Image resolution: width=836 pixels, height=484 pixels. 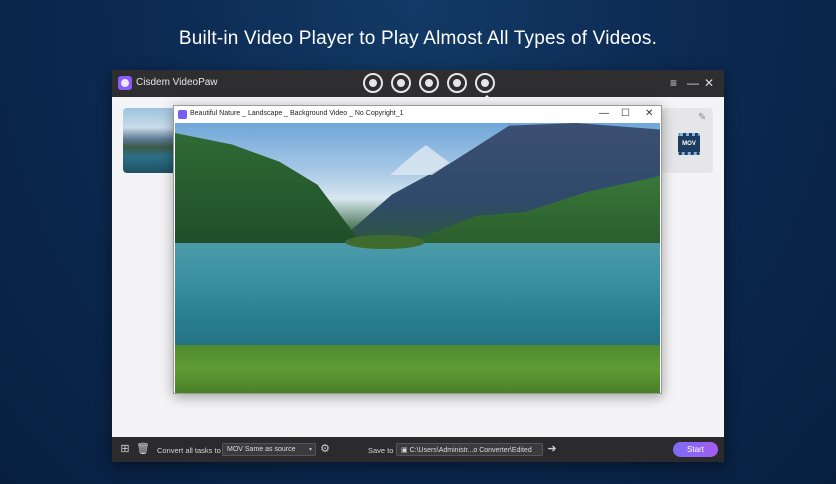 What do you see at coordinates (604, 114) in the screenshot?
I see `player-minimize-icon: —` at bounding box center [604, 114].